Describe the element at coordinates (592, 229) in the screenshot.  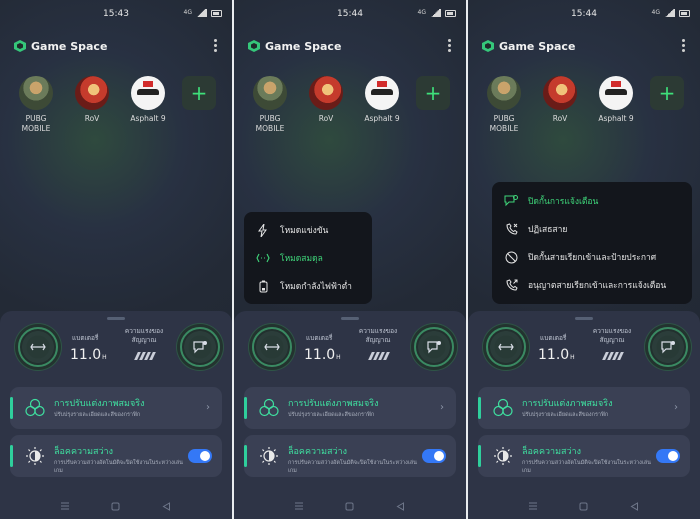
I see `notify-item-reject-calls: ปฏิเสธสาย` at that location.